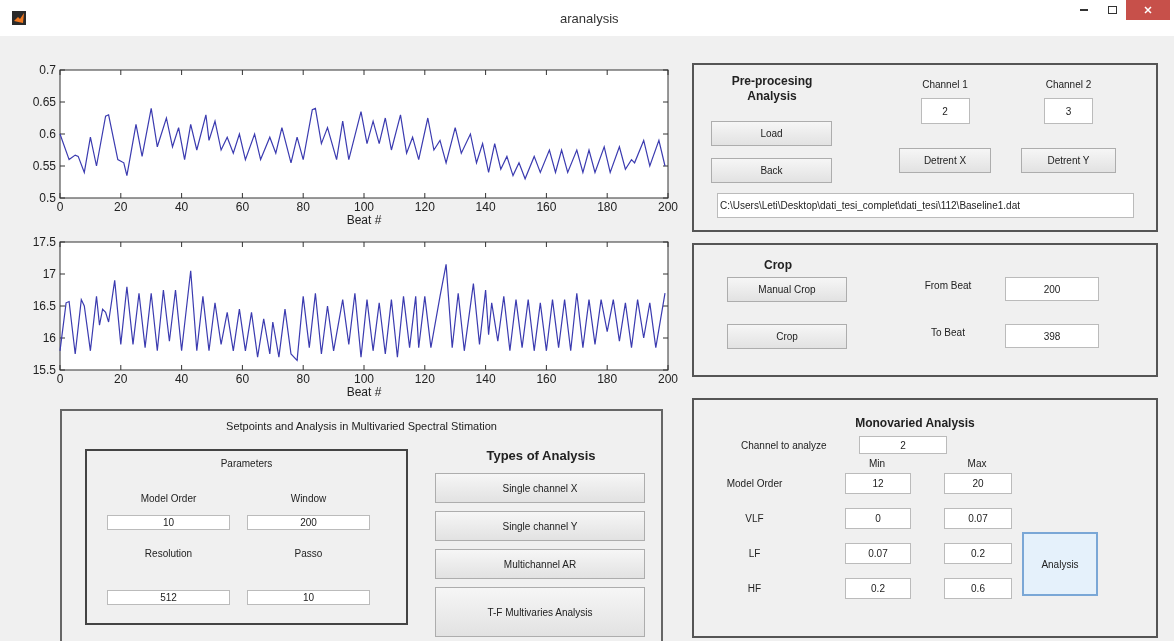  I want to click on channel-input: 3, so click(1068, 111).